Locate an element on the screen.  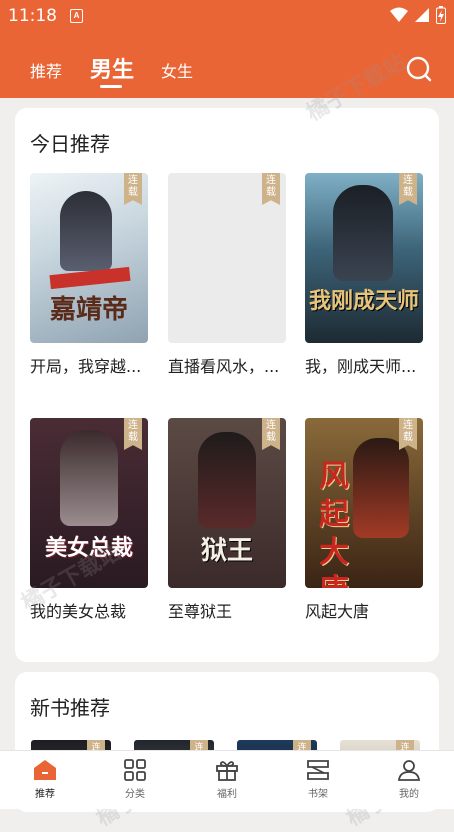
category-tabs: 推荐 男生 女生 is located at coordinates (227, 69).